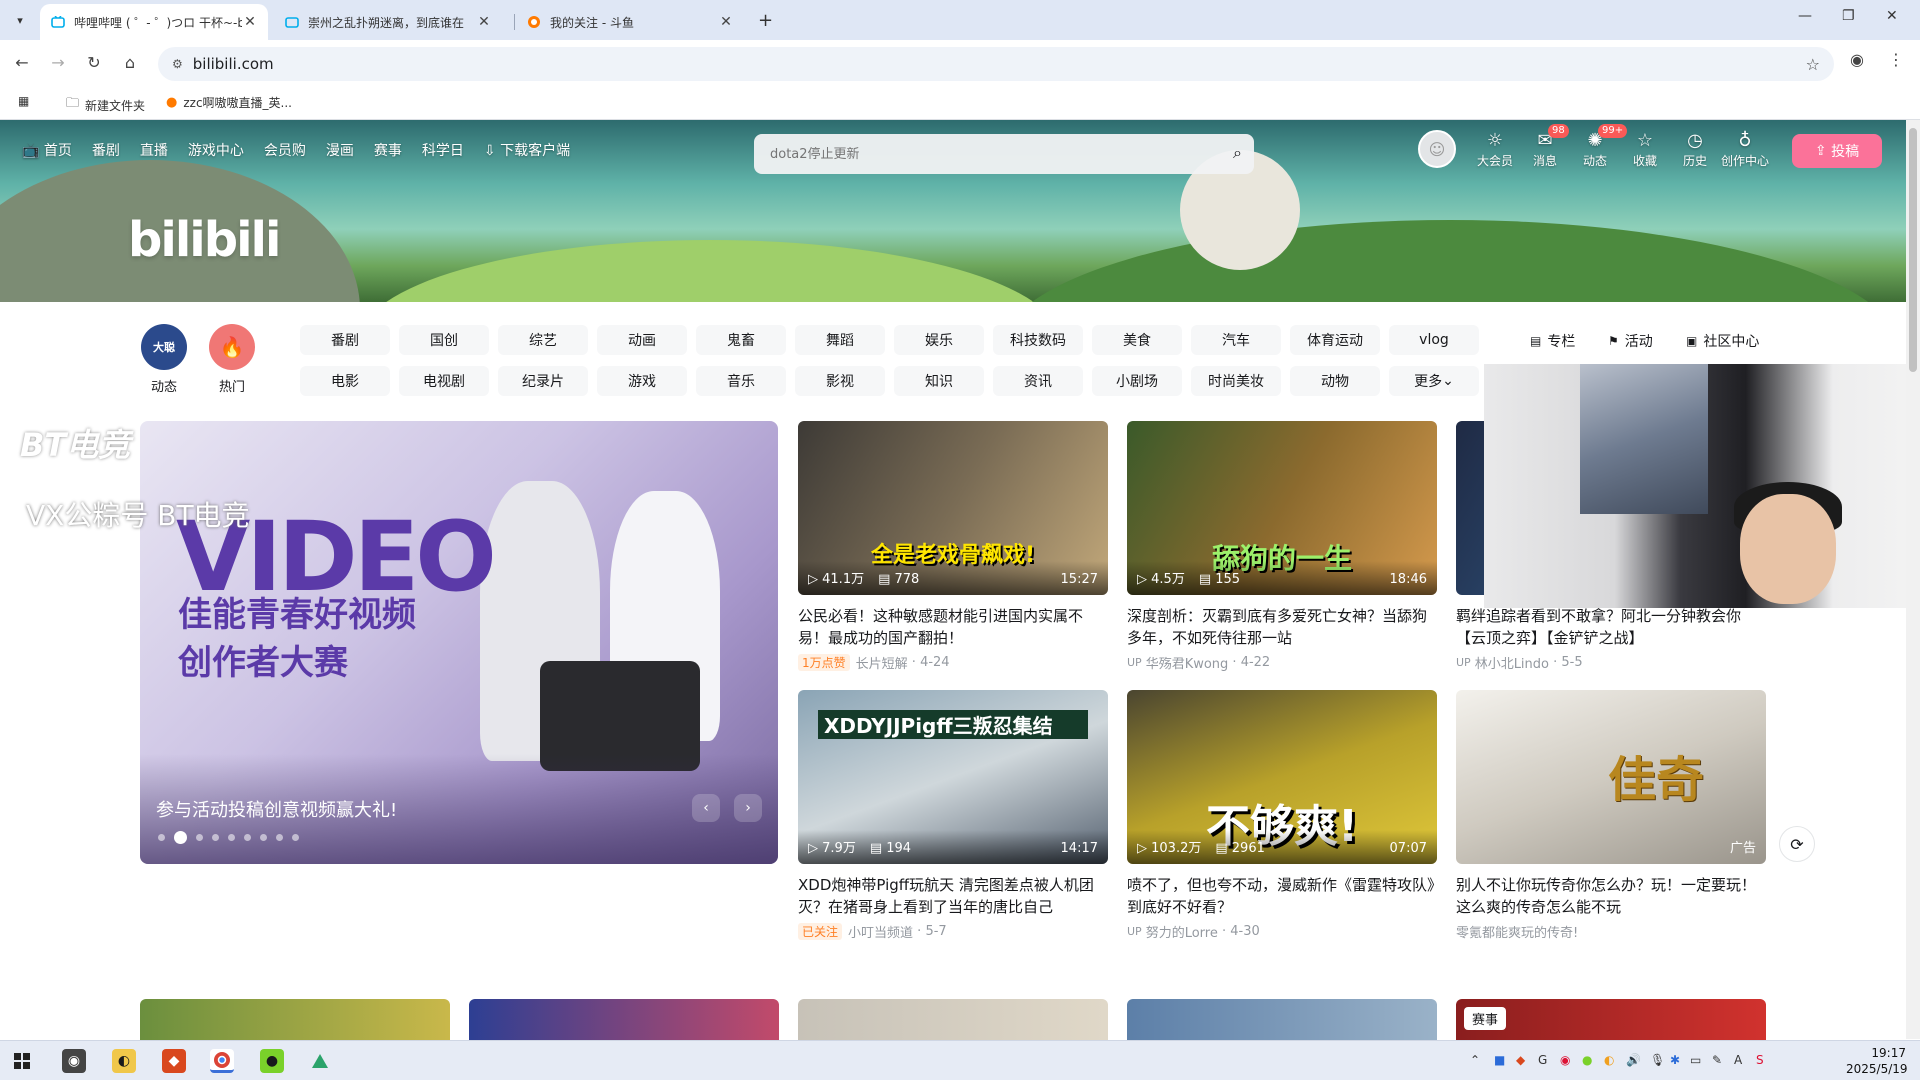 Image resolution: width=1920 pixels, height=1080 pixels. Describe the element at coordinates (939, 381) in the screenshot. I see `channel-button: 知识` at that location.